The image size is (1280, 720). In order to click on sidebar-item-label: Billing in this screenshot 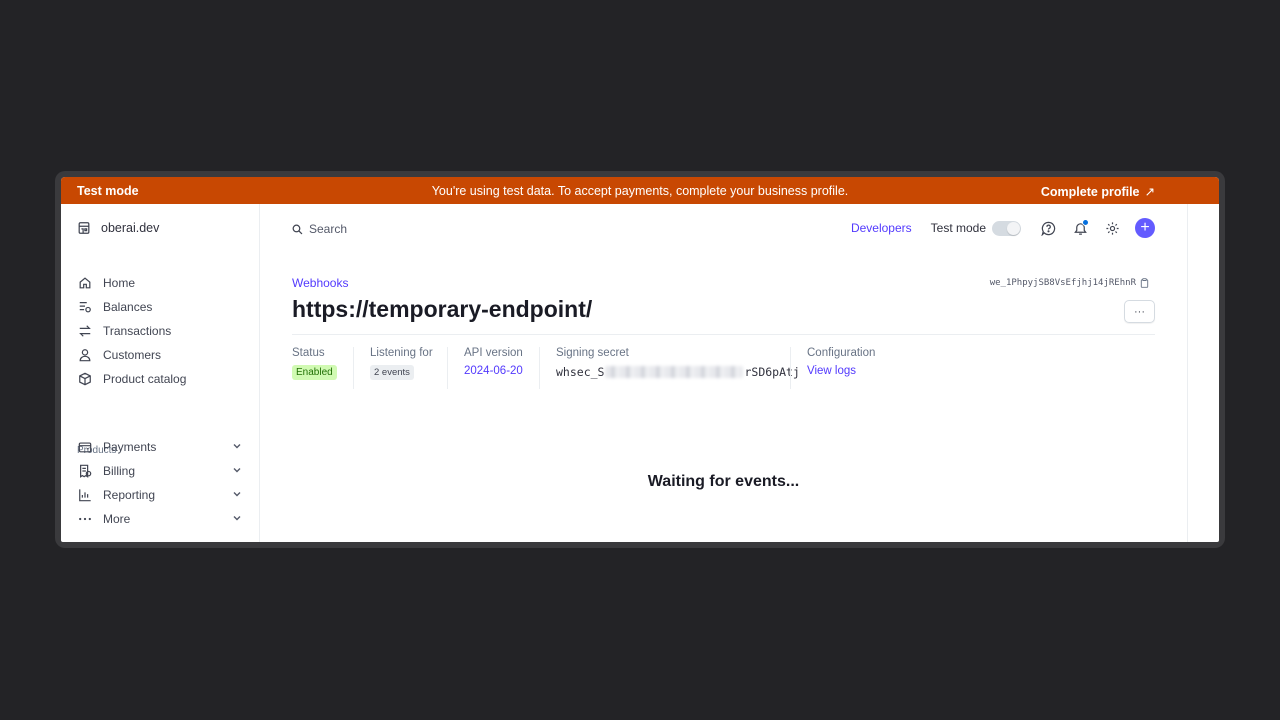, I will do `click(119, 471)`.